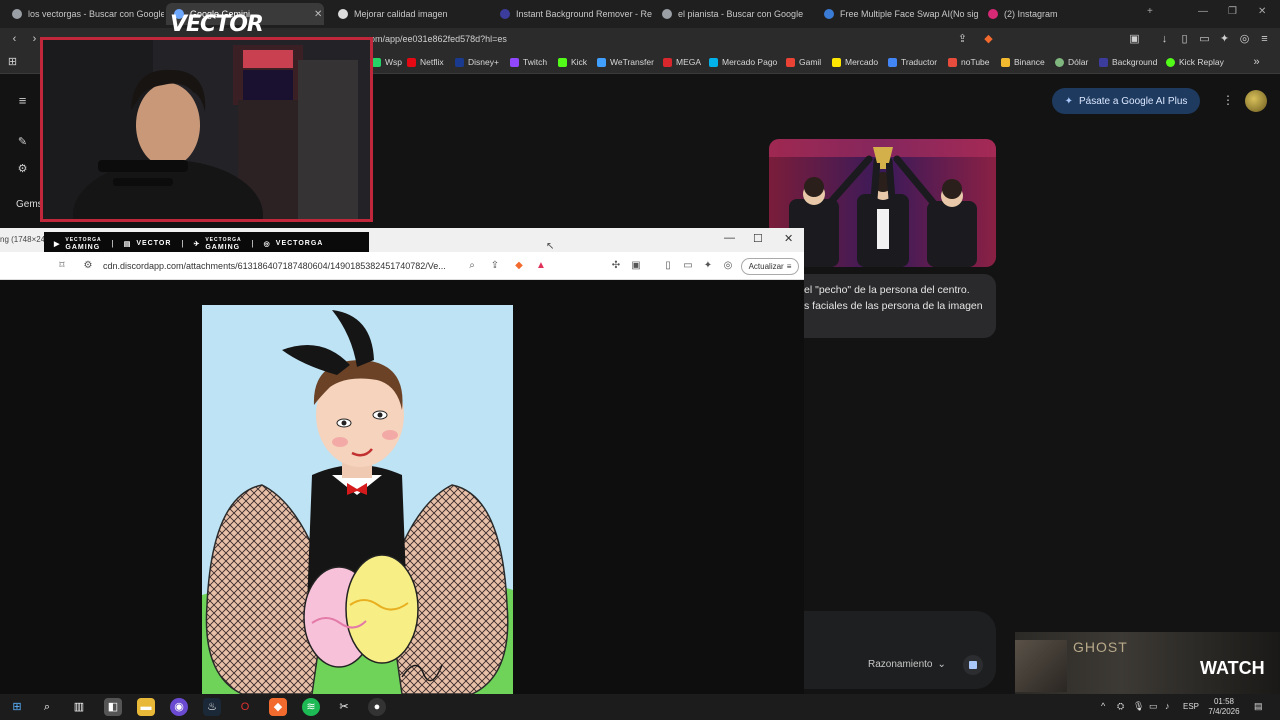 This screenshot has height=720, width=1280. I want to click on windows-start-icon: ⊞, so click(17, 707).